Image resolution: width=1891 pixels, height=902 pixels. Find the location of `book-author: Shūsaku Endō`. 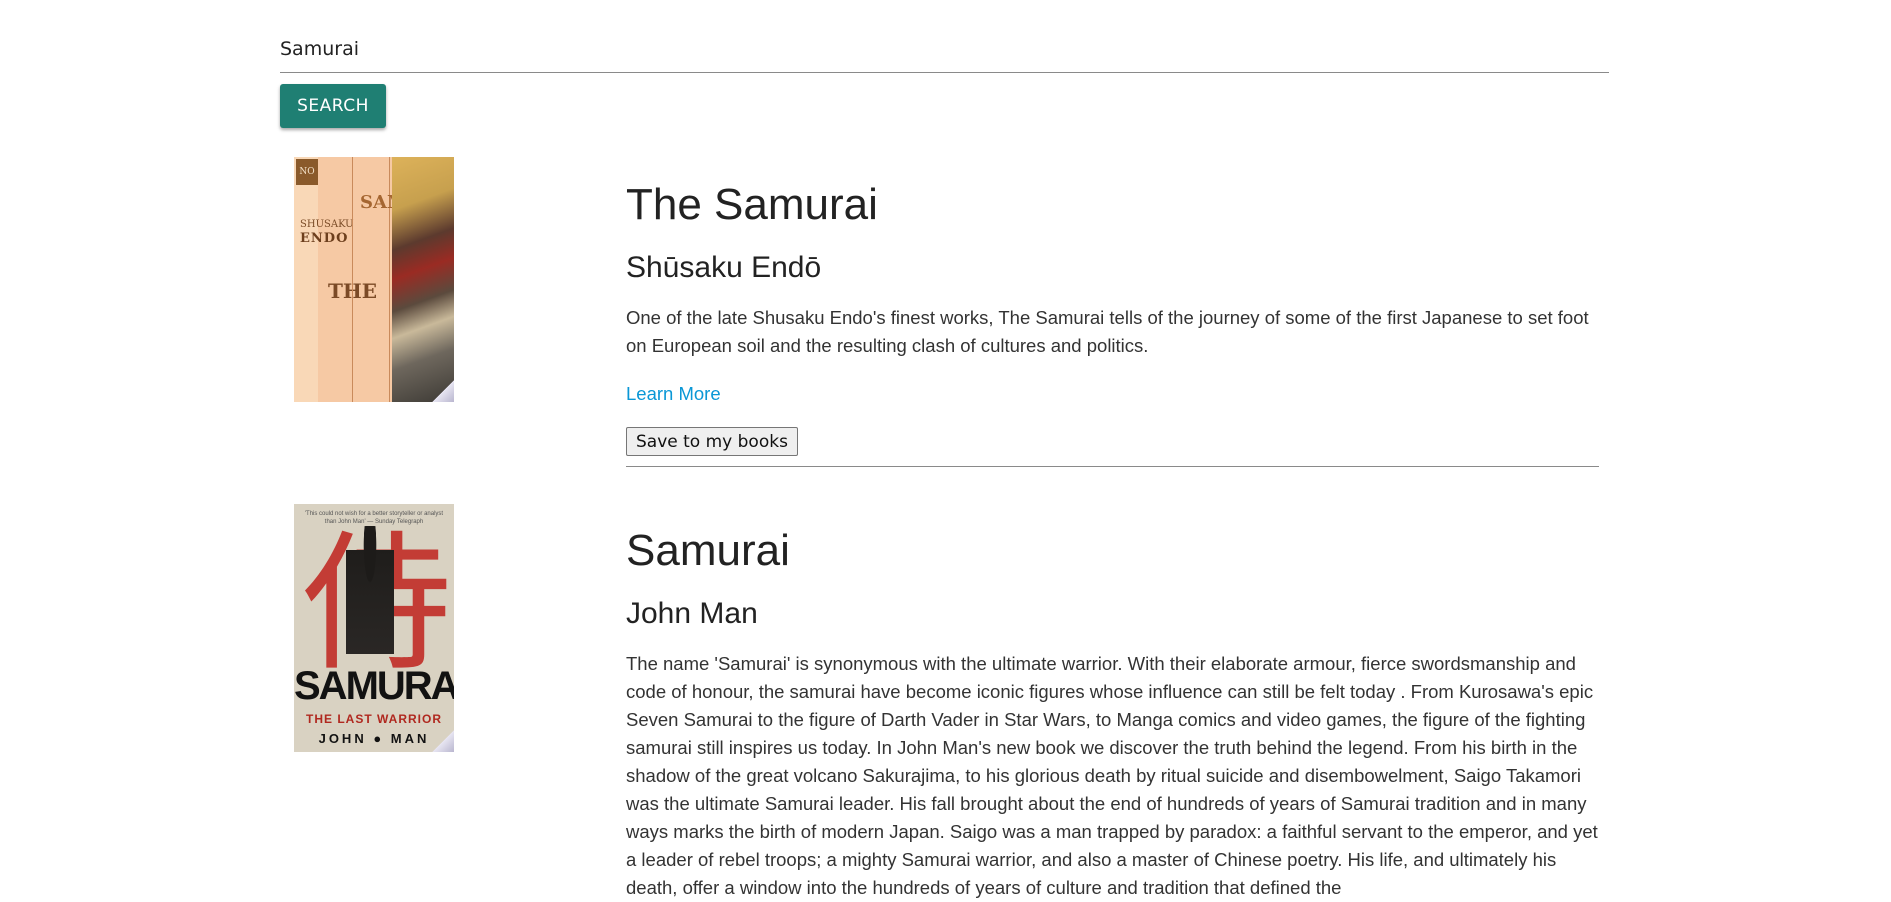

book-author: Shūsaku Endō is located at coordinates (724, 267).